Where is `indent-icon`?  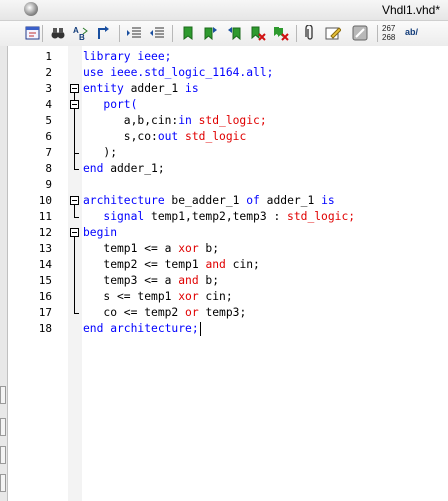
indent-icon is located at coordinates (134, 33).